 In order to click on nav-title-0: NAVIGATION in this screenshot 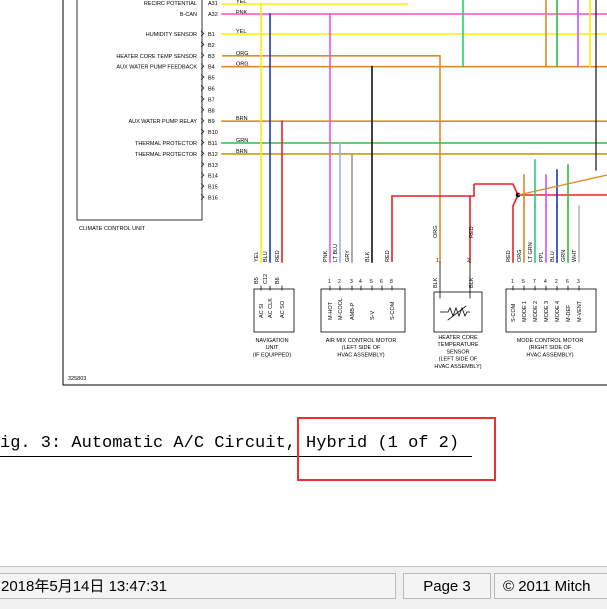, I will do `click(271, 341)`.